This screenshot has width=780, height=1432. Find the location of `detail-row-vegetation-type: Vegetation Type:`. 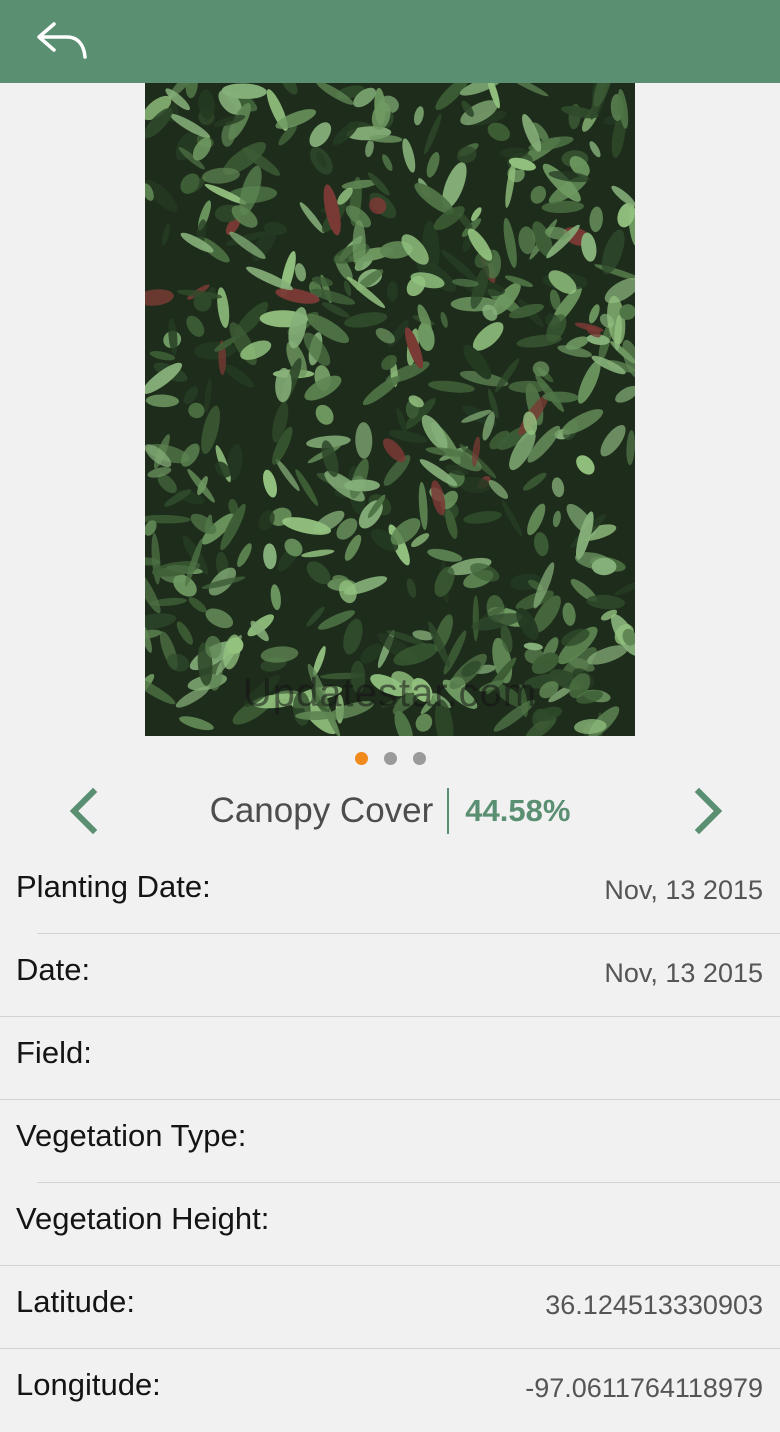

detail-row-vegetation-type: Vegetation Type: is located at coordinates (390, 1141).